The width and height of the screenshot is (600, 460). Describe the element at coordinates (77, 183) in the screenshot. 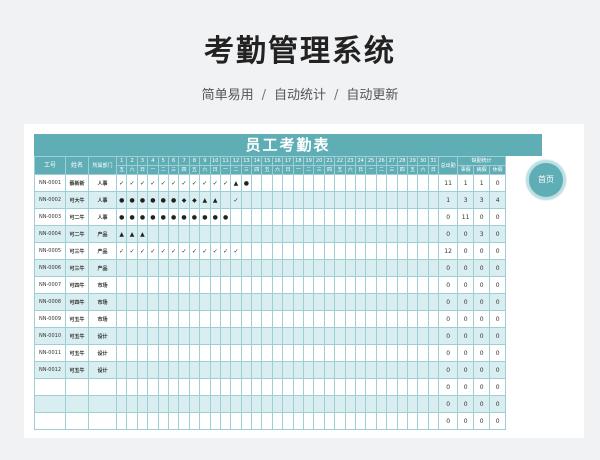

I see `cell-employee-name: 蔡新新` at that location.